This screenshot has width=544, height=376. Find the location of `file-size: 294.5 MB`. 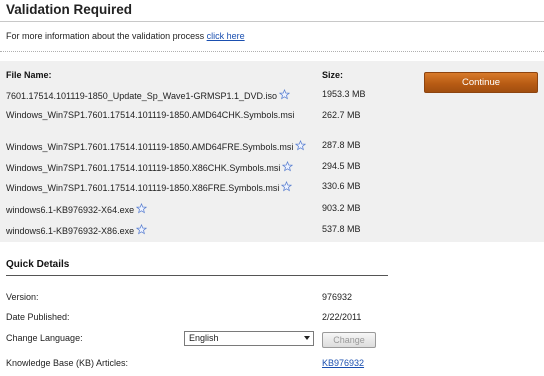

file-size: 294.5 MB is located at coordinates (341, 166).